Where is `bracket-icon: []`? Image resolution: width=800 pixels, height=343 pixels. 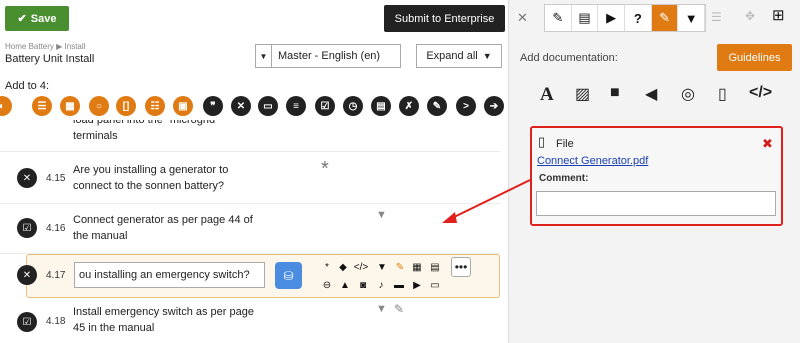 bracket-icon: [] is located at coordinates (126, 106).